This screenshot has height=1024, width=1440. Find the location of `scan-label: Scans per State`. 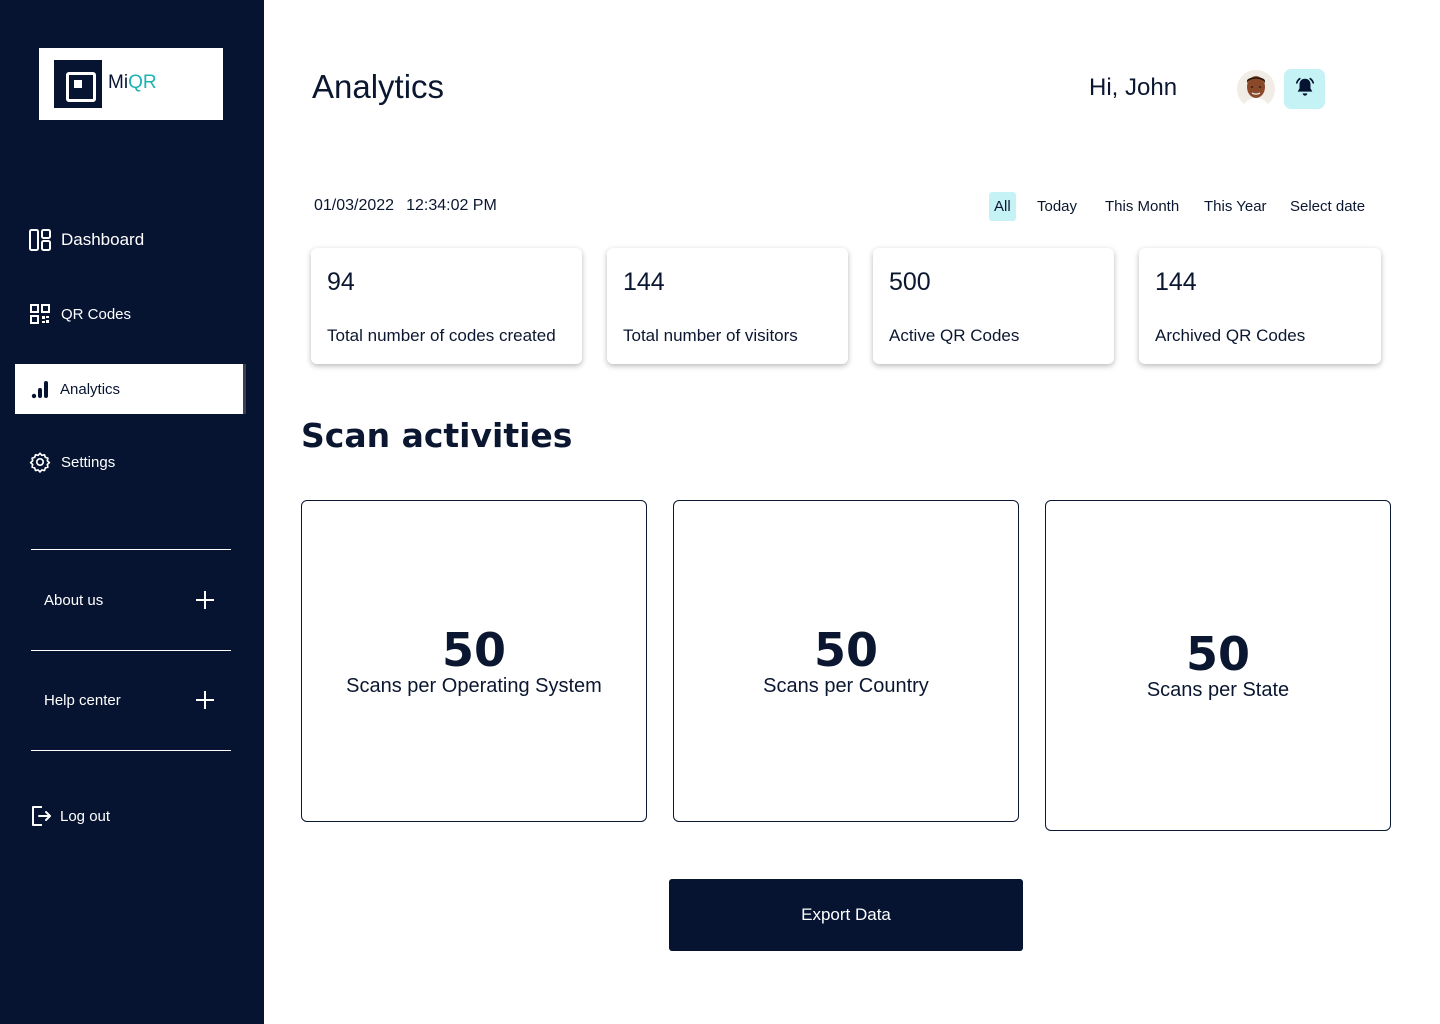

scan-label: Scans per State is located at coordinates (1218, 690).